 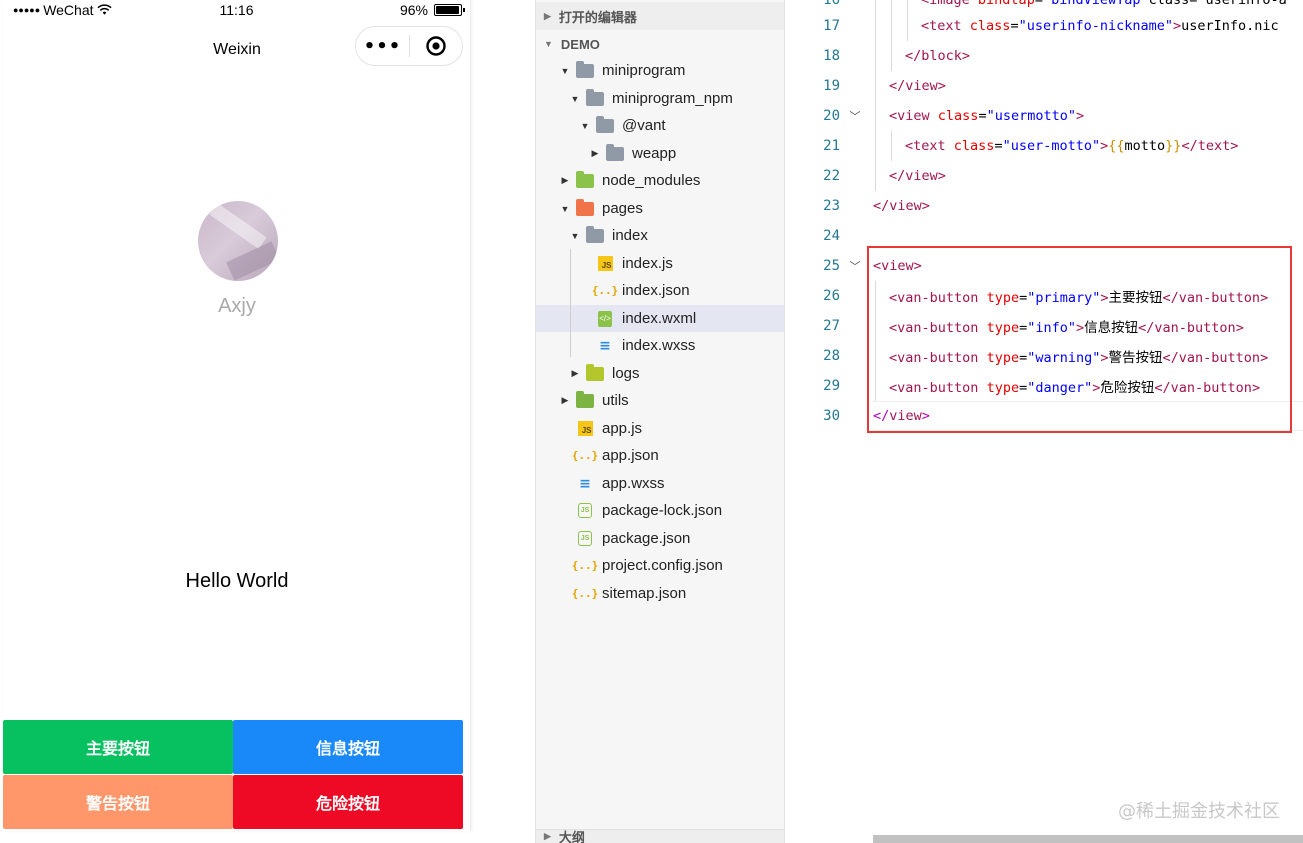 What do you see at coordinates (597, 17) in the screenshot?
I see `open-editors-label: 打开的编辑器` at bounding box center [597, 17].